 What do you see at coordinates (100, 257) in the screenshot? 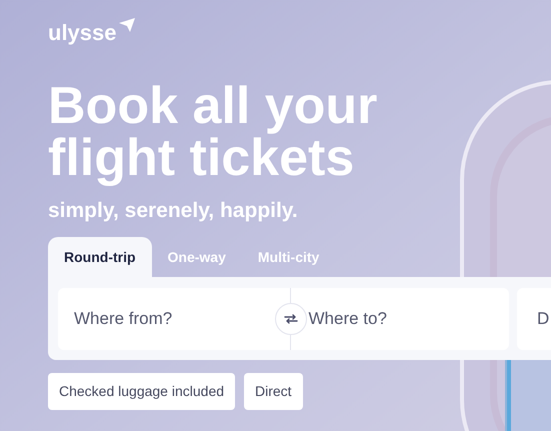
I see `trip-type-tab: Round-trip` at bounding box center [100, 257].